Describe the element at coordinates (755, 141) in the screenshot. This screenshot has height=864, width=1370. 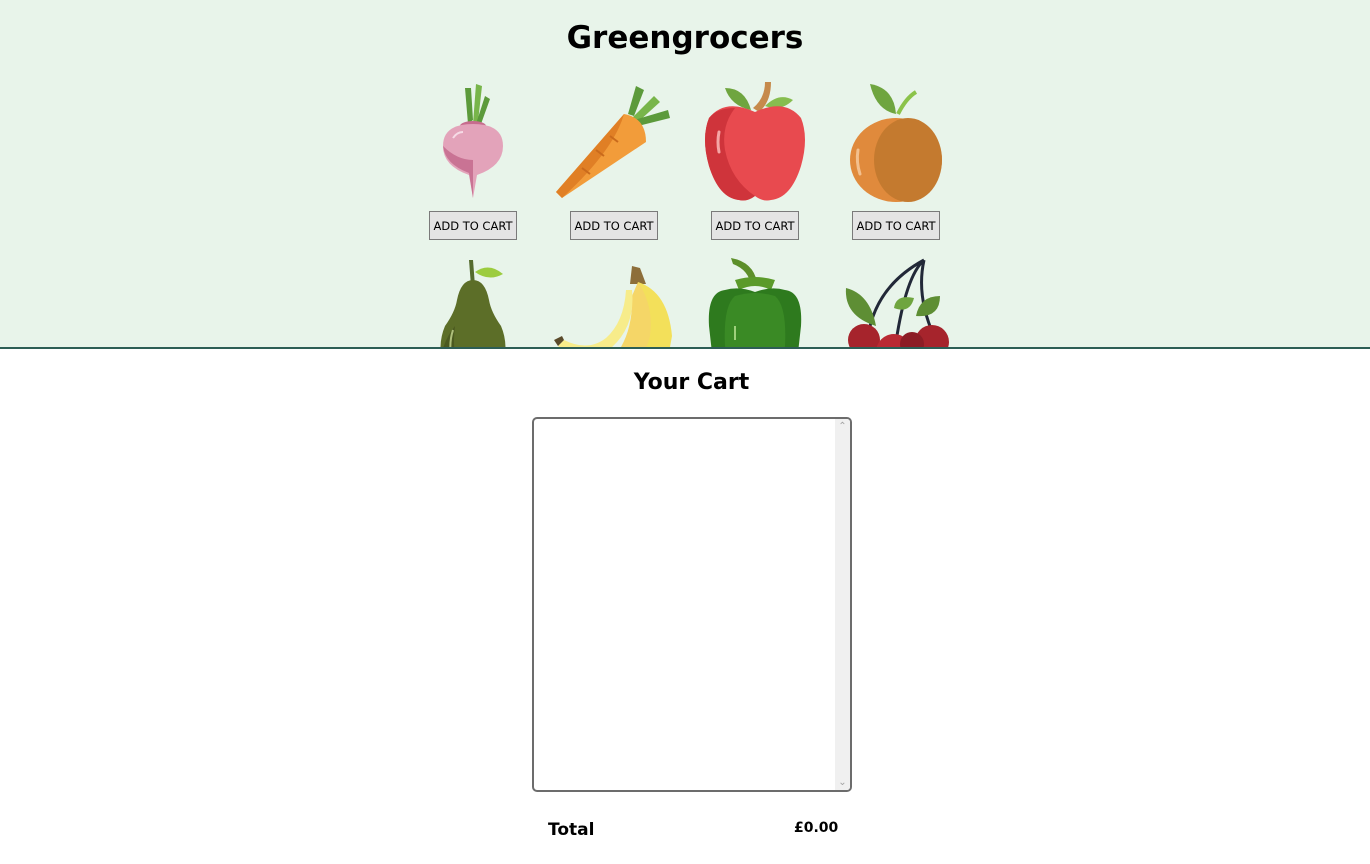
I see `apple-icon` at that location.